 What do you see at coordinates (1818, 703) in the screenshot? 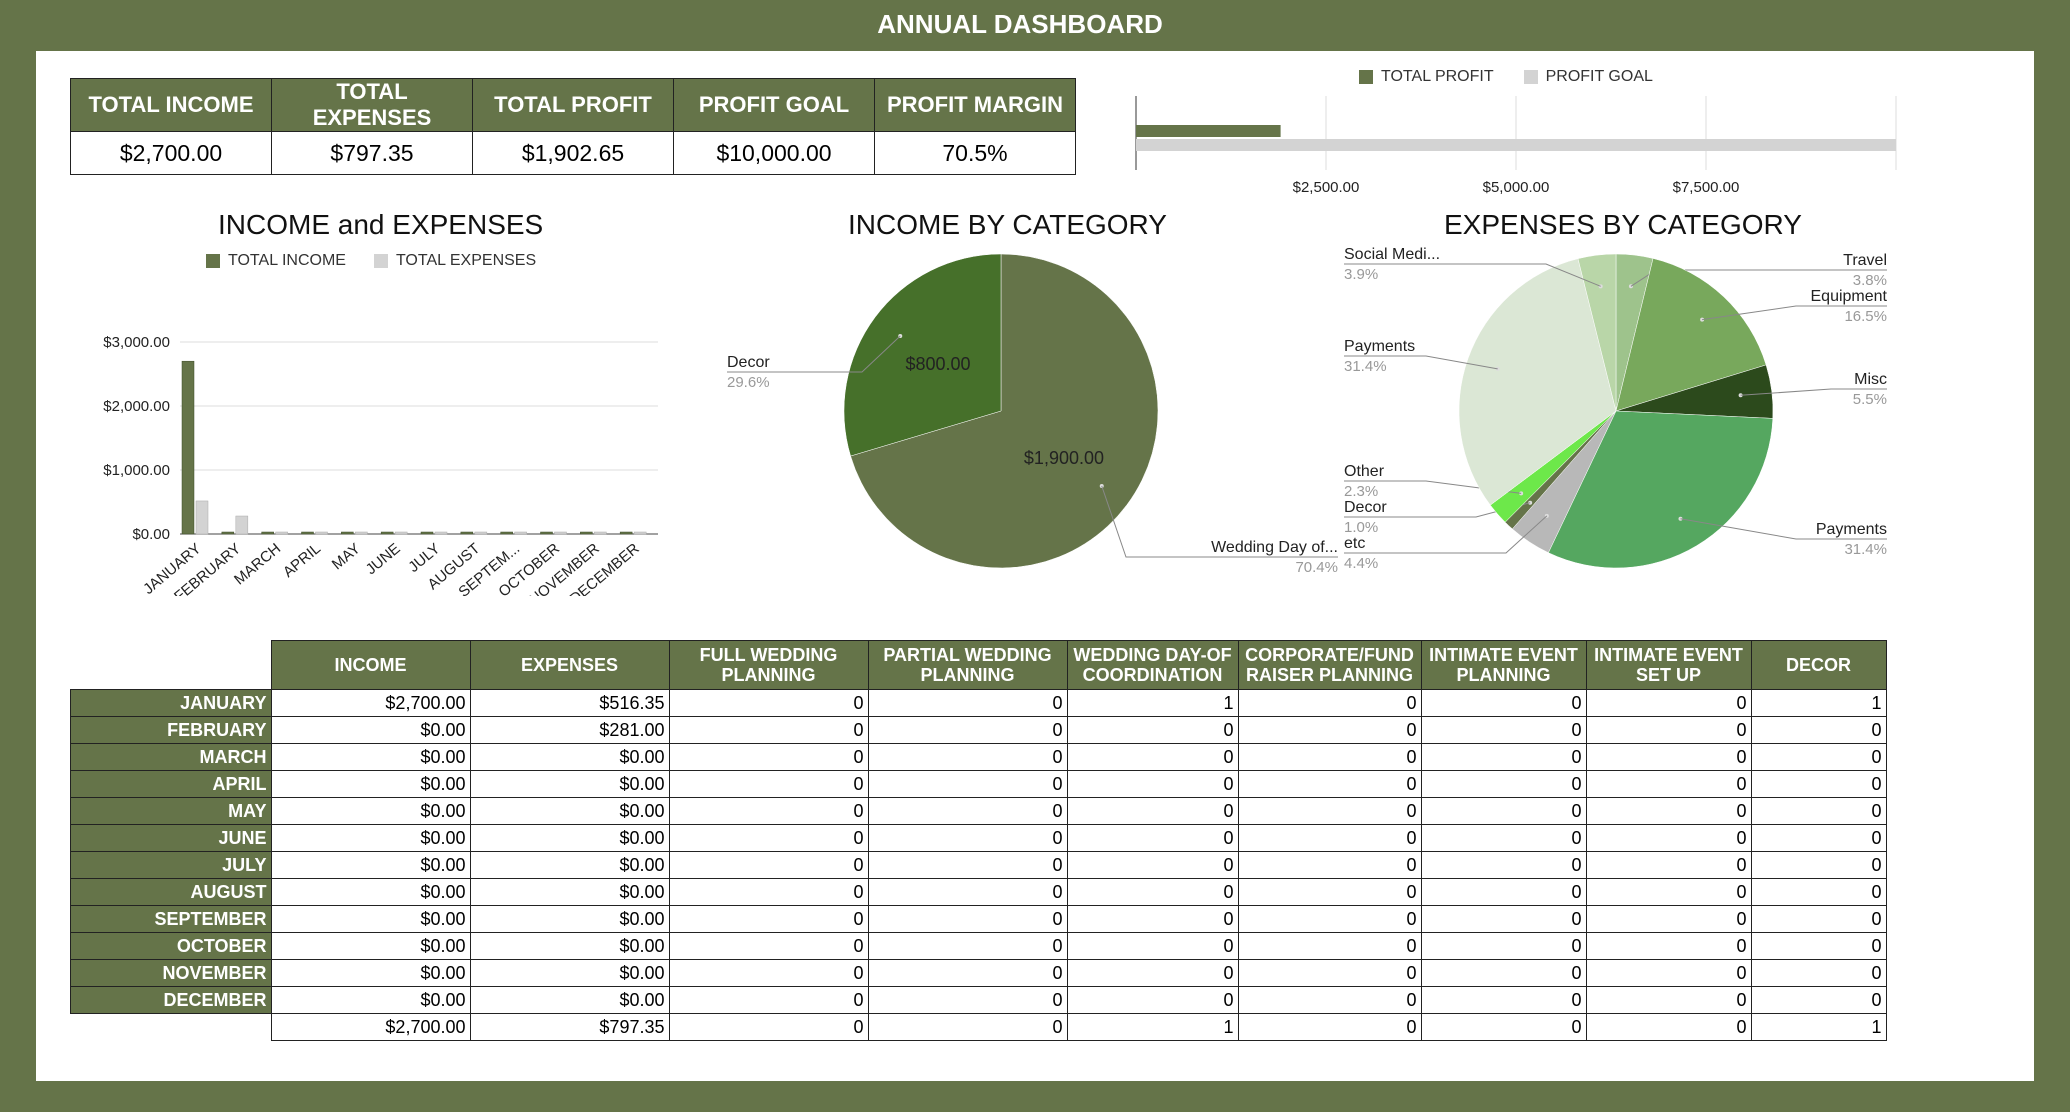
I see `monthly-cell: 1` at bounding box center [1818, 703].